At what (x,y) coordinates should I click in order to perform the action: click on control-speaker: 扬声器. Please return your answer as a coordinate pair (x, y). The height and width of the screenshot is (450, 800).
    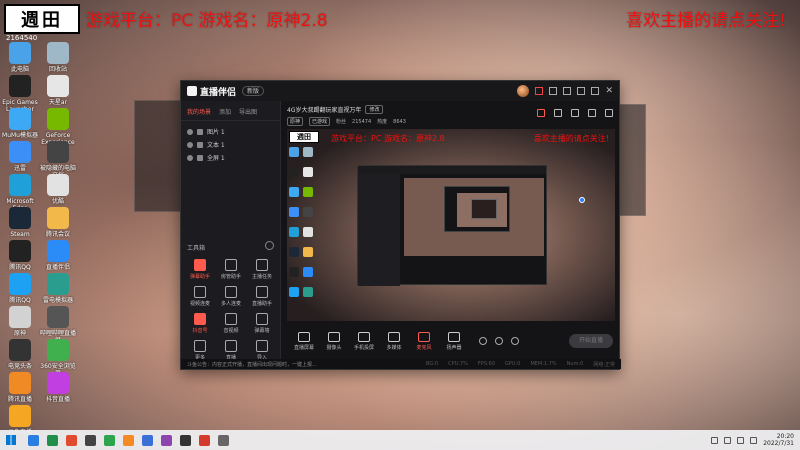
    Looking at the image, I should click on (454, 341).